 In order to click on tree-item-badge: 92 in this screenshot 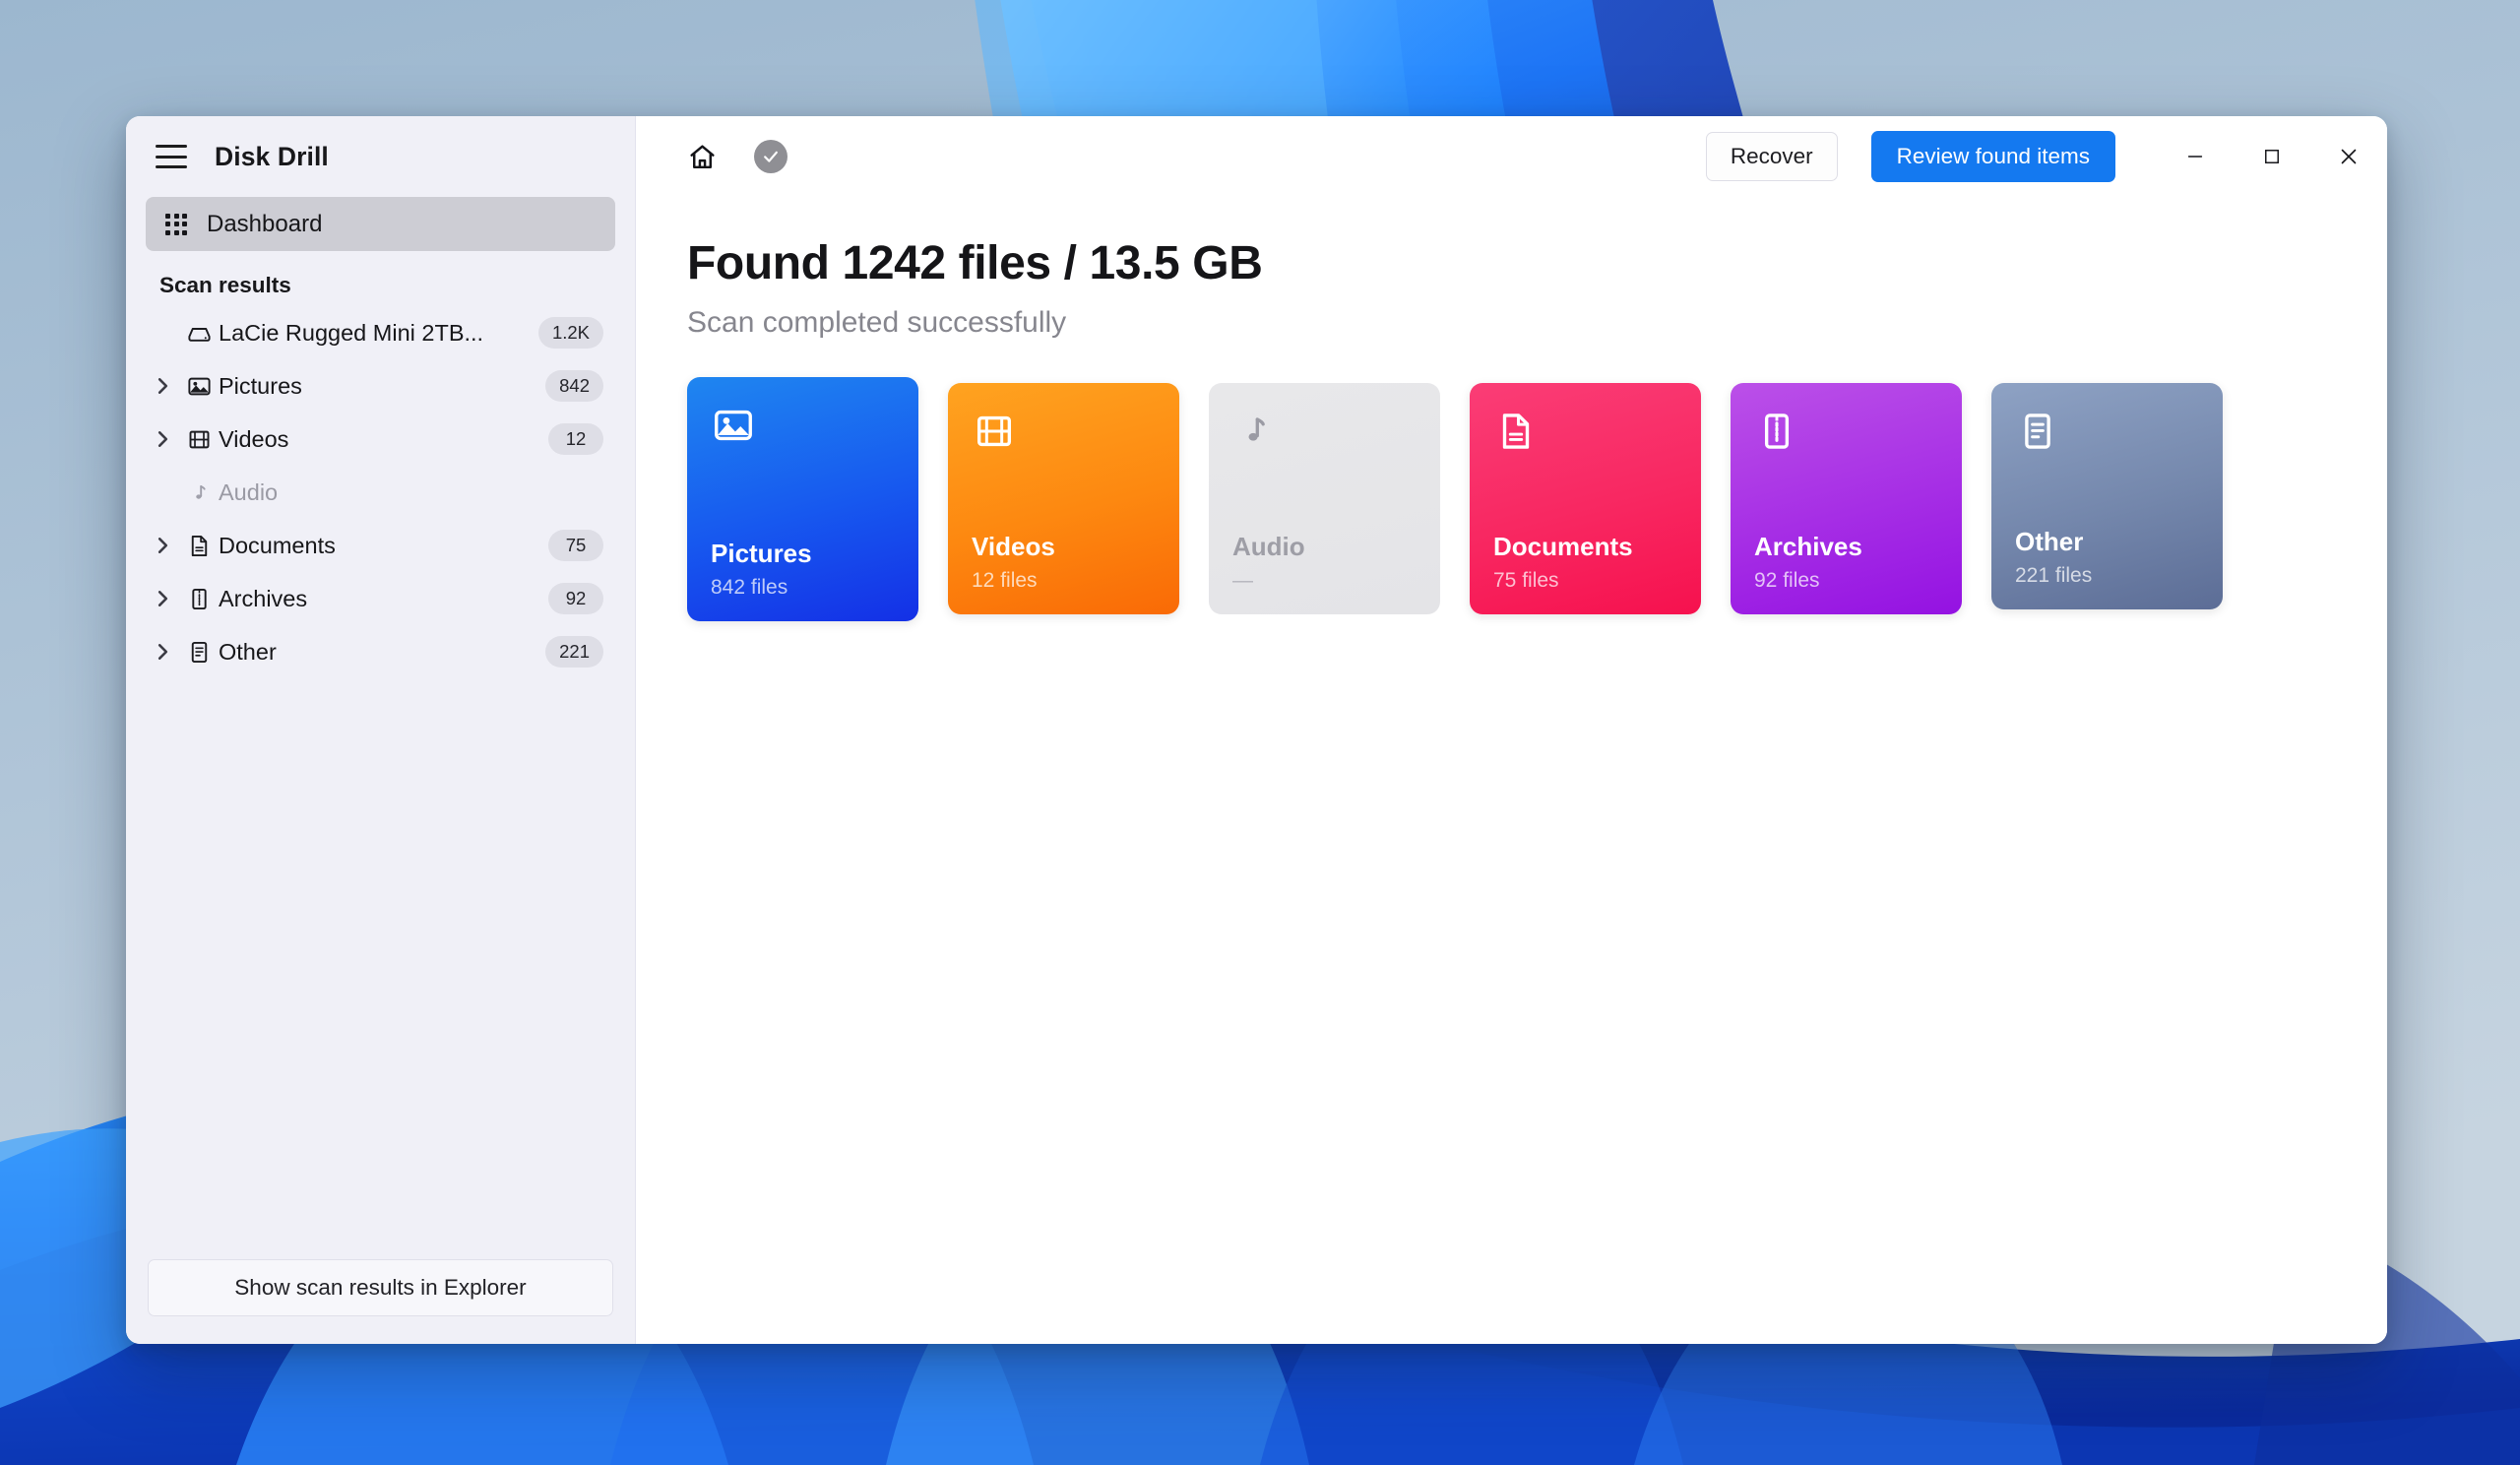, I will do `click(575, 598)`.